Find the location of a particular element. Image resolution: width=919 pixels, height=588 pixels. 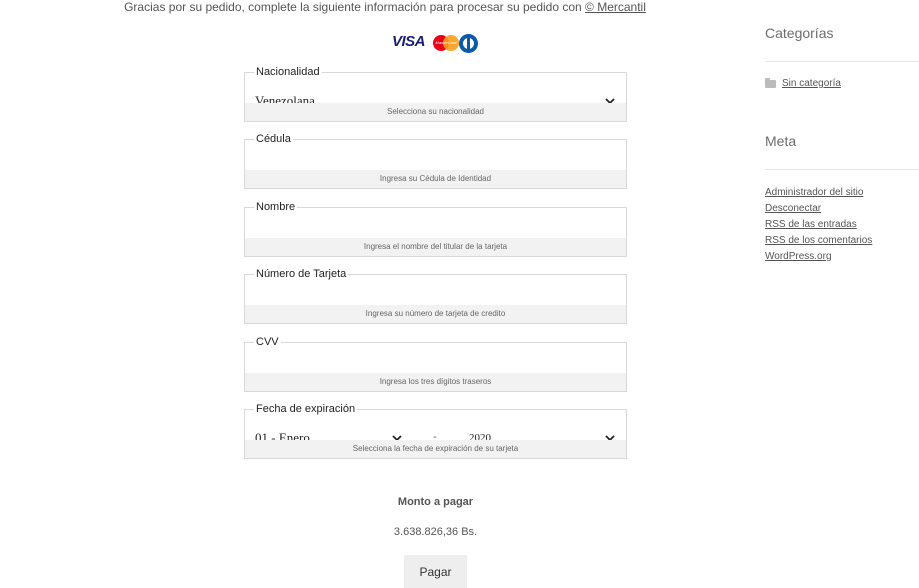

folder-icon is located at coordinates (770, 83).